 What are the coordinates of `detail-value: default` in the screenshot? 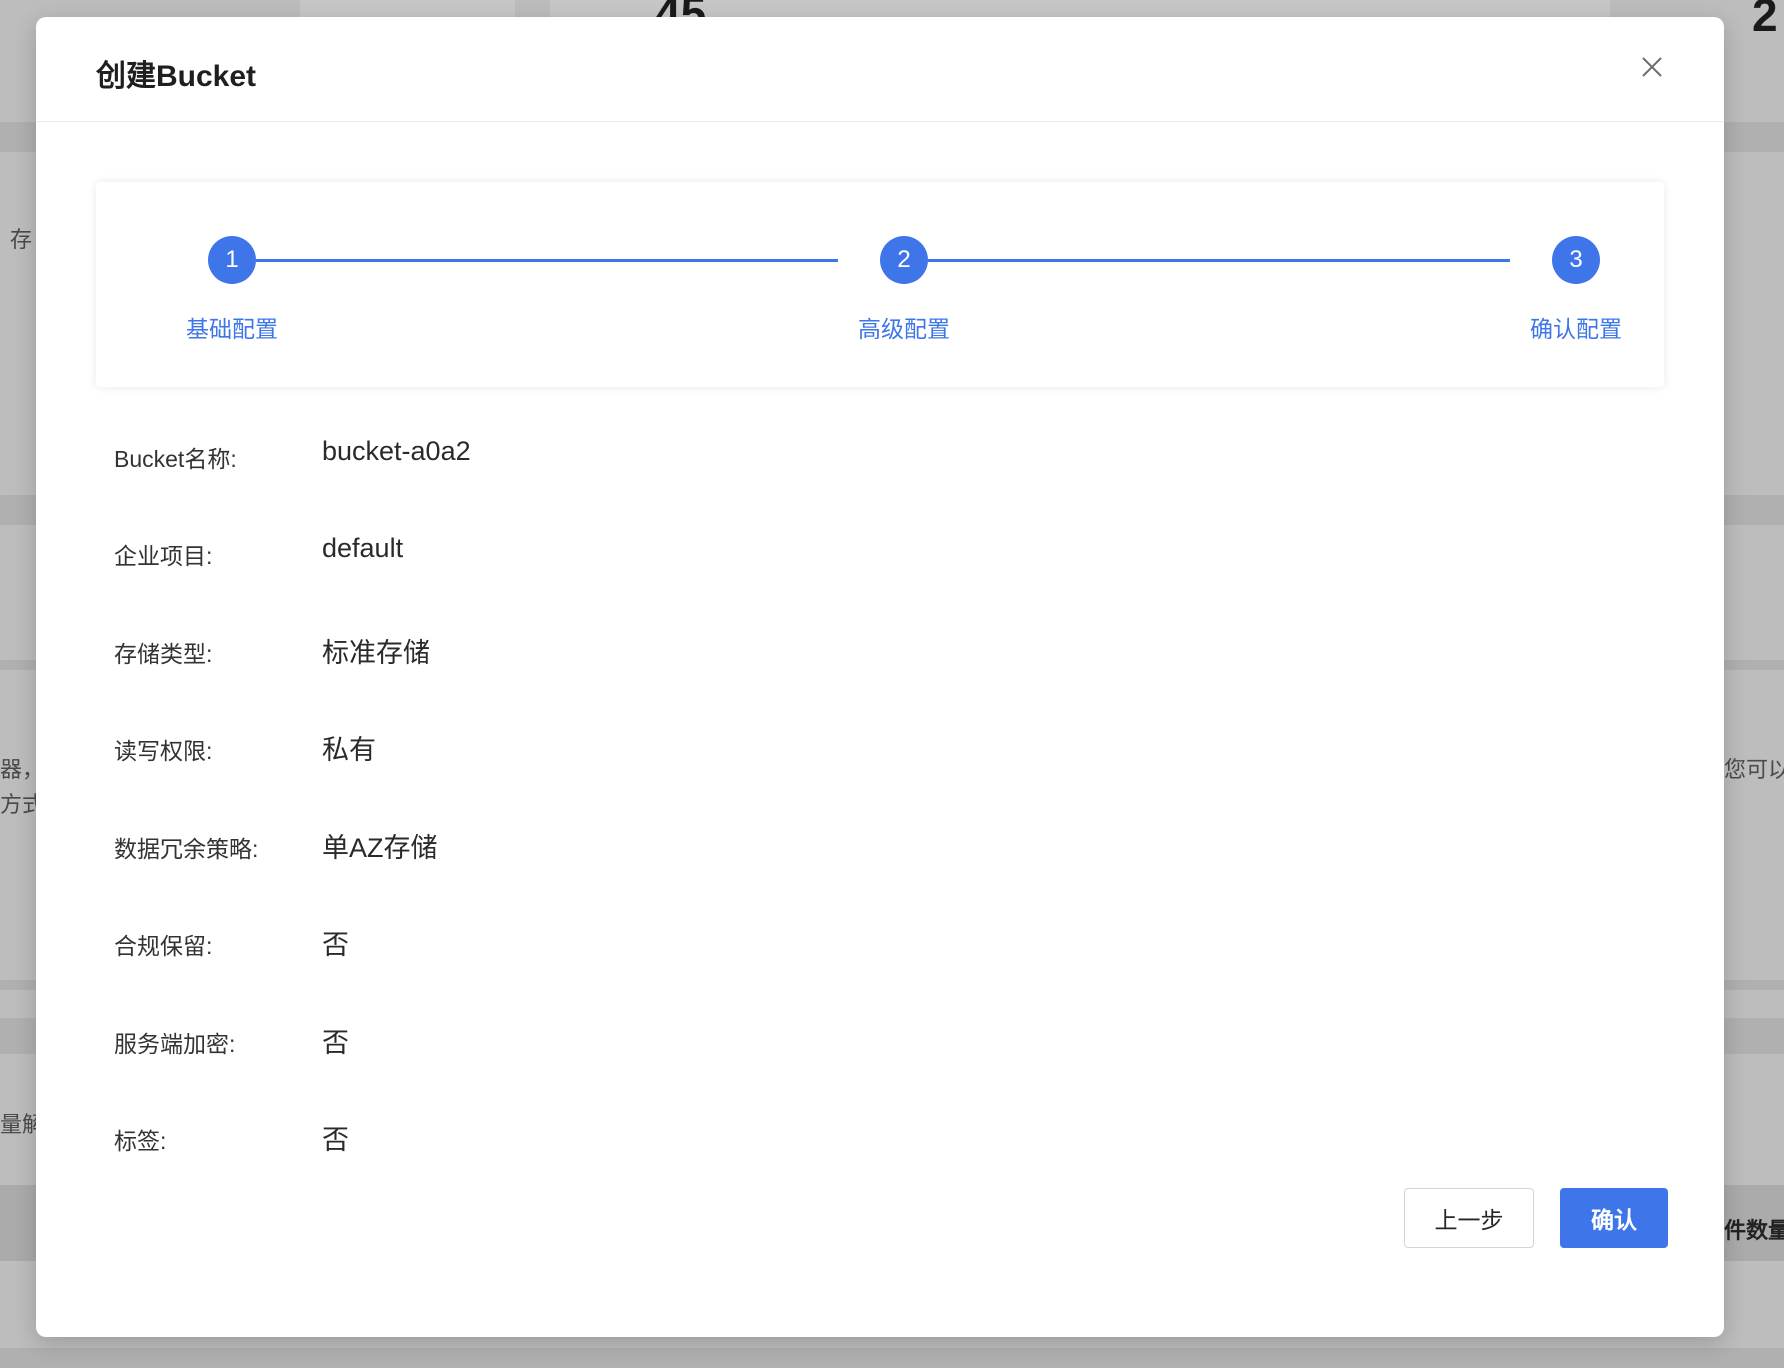 It's located at (363, 548).